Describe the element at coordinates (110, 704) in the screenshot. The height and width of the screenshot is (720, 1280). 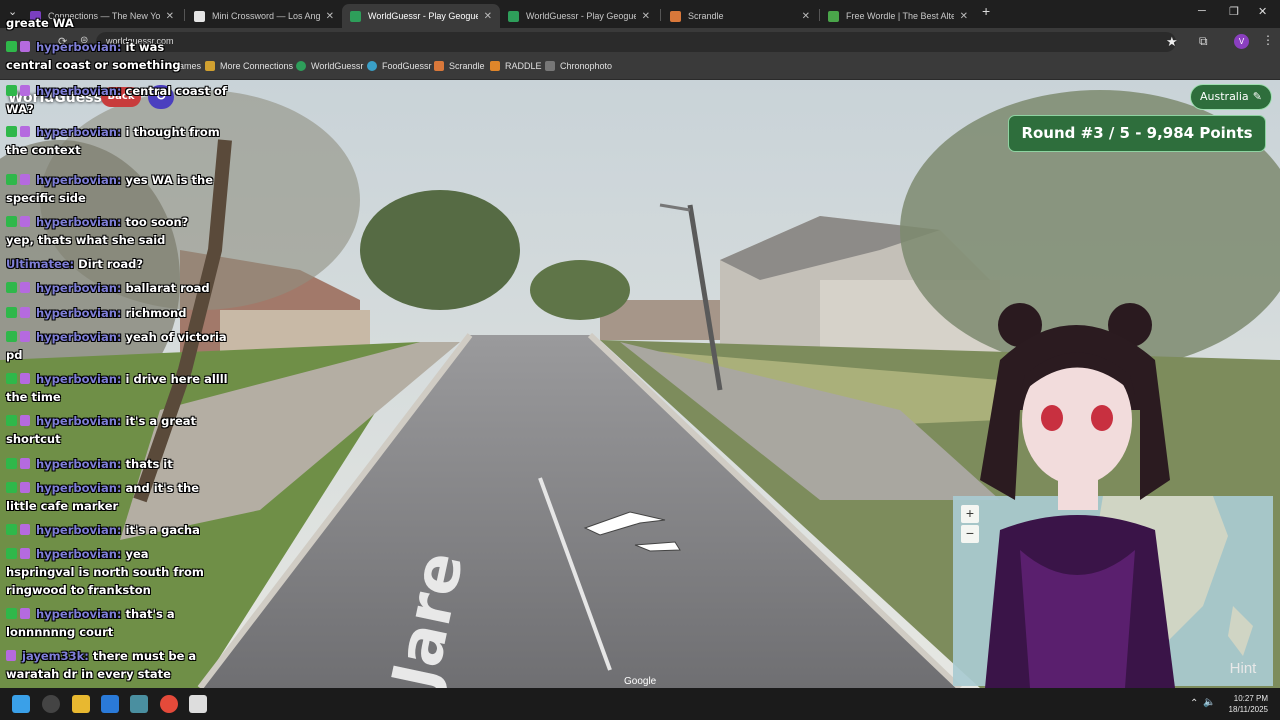
I see `store-icon` at that location.